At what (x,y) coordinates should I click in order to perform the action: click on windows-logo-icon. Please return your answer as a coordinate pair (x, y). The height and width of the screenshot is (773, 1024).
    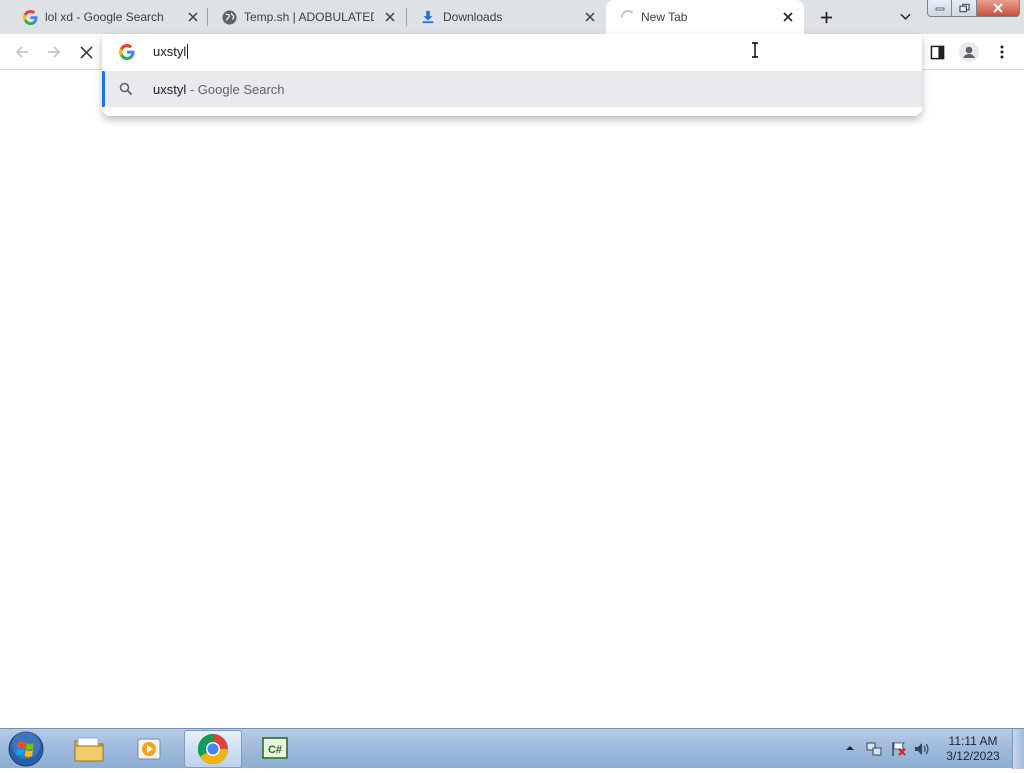
    Looking at the image, I should click on (26, 749).